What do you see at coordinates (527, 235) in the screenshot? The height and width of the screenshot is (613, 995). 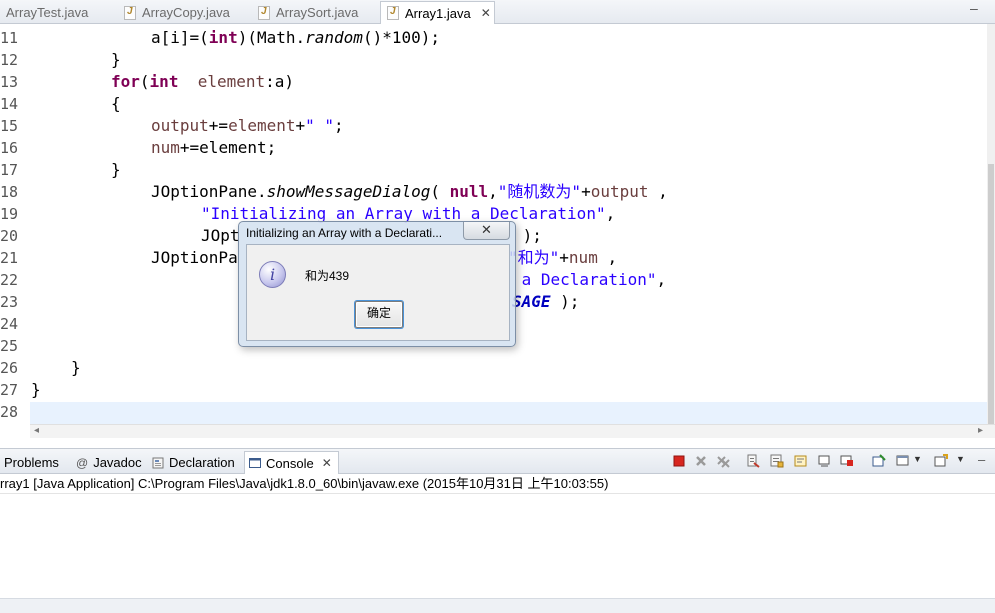 I see `code-line: );` at bounding box center [527, 235].